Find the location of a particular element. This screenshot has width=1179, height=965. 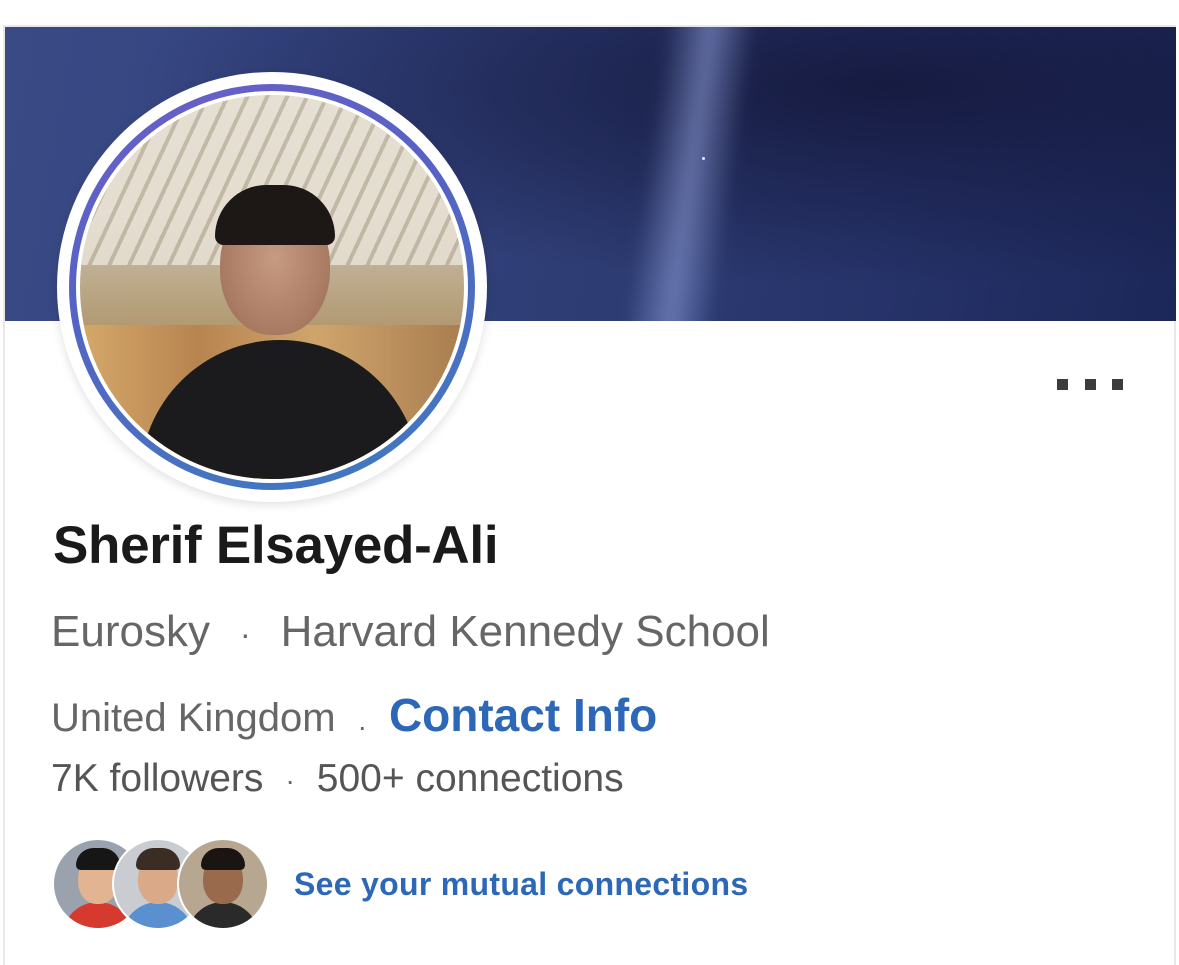

see-mutual-connections-link: See your mutual connections is located at coordinates (521, 884).